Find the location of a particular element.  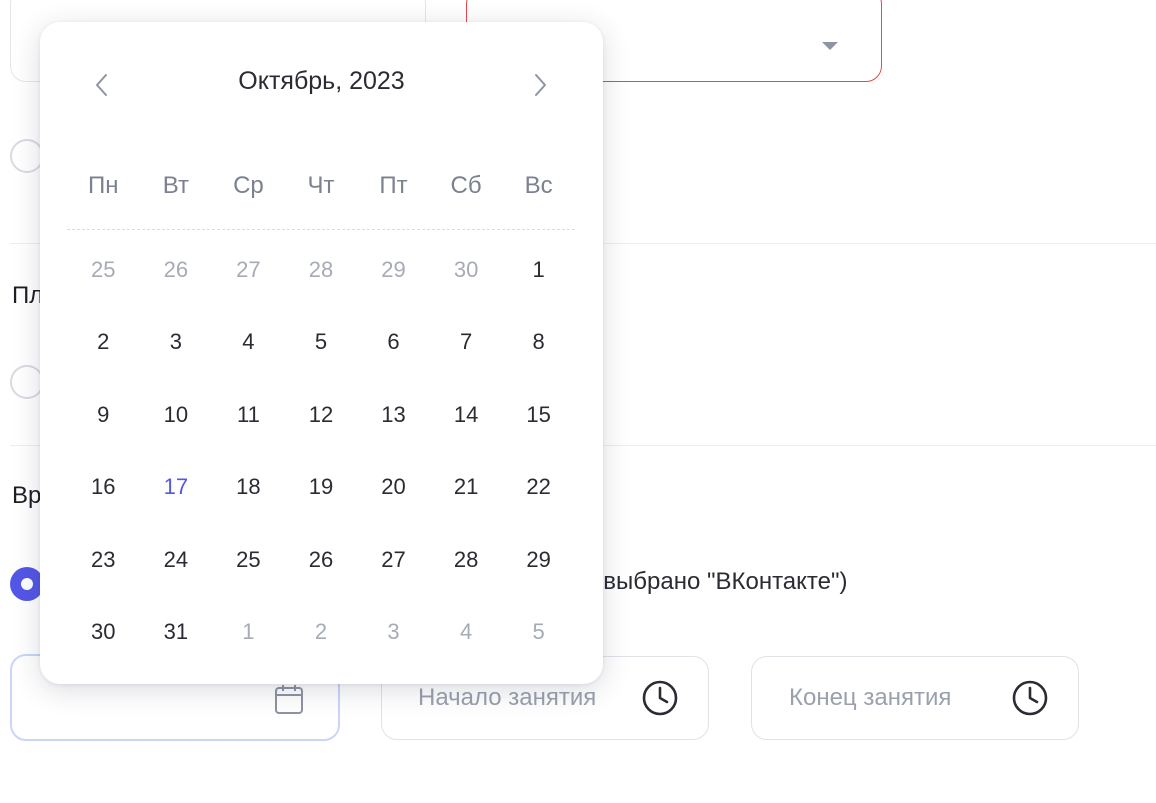

calendar-day: 19 is located at coordinates (321, 503).